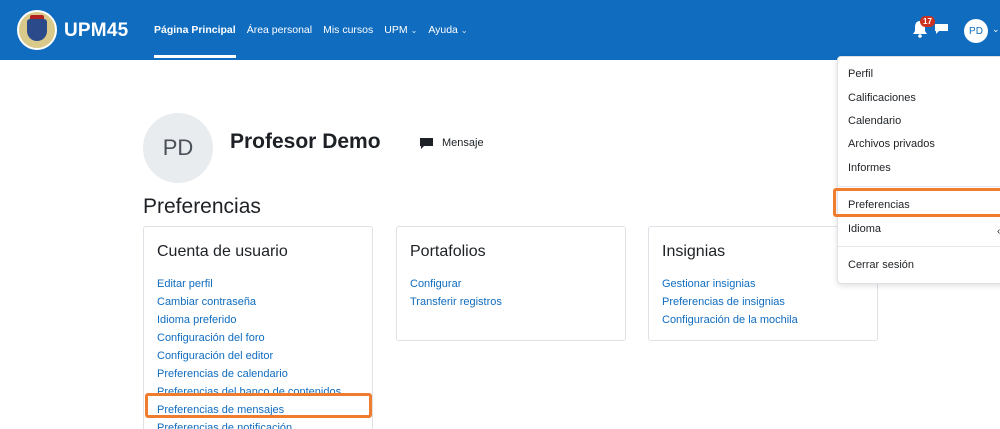 The width and height of the screenshot is (1000, 429). I want to click on nav-dashboard-label: Área personal, so click(279, 30).